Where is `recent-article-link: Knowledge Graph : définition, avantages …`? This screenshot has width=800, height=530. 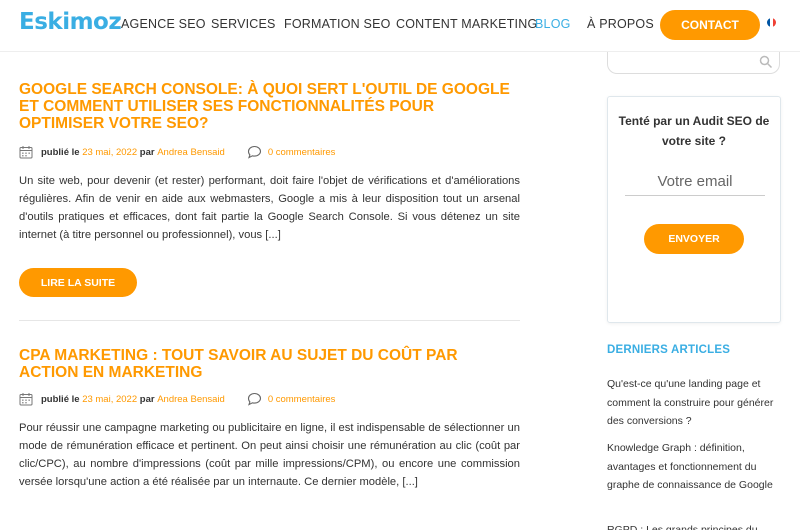
recent-article-link: Knowledge Graph : définition, avantages … is located at coordinates (694, 467).